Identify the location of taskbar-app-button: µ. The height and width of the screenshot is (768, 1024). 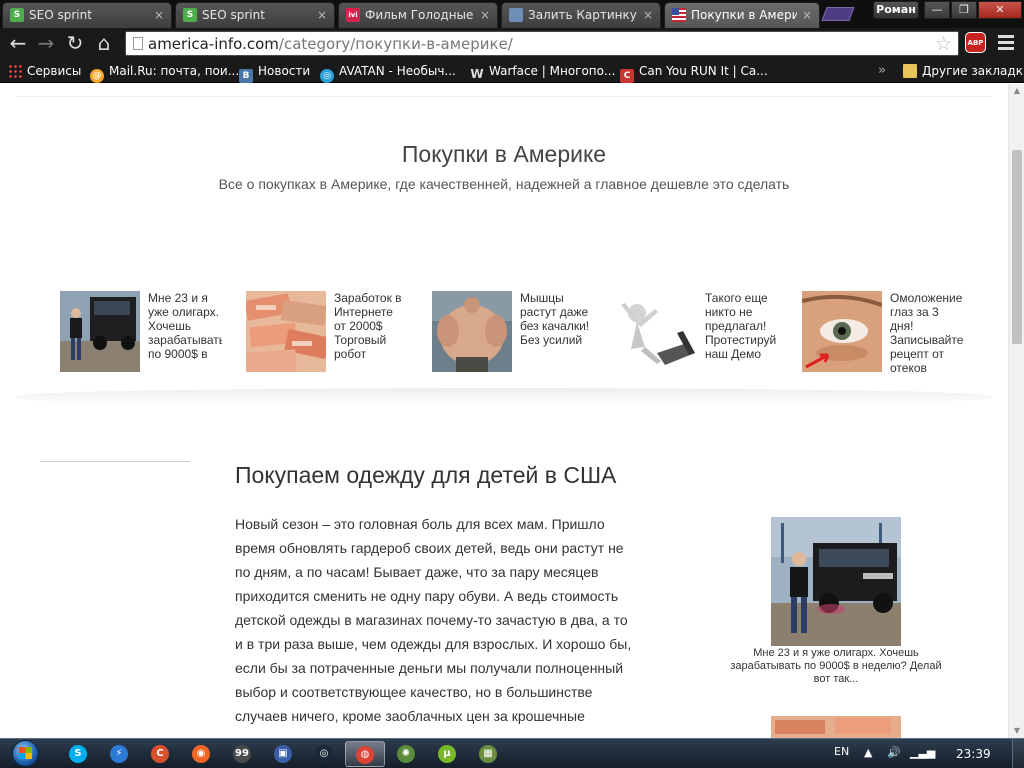
(447, 754).